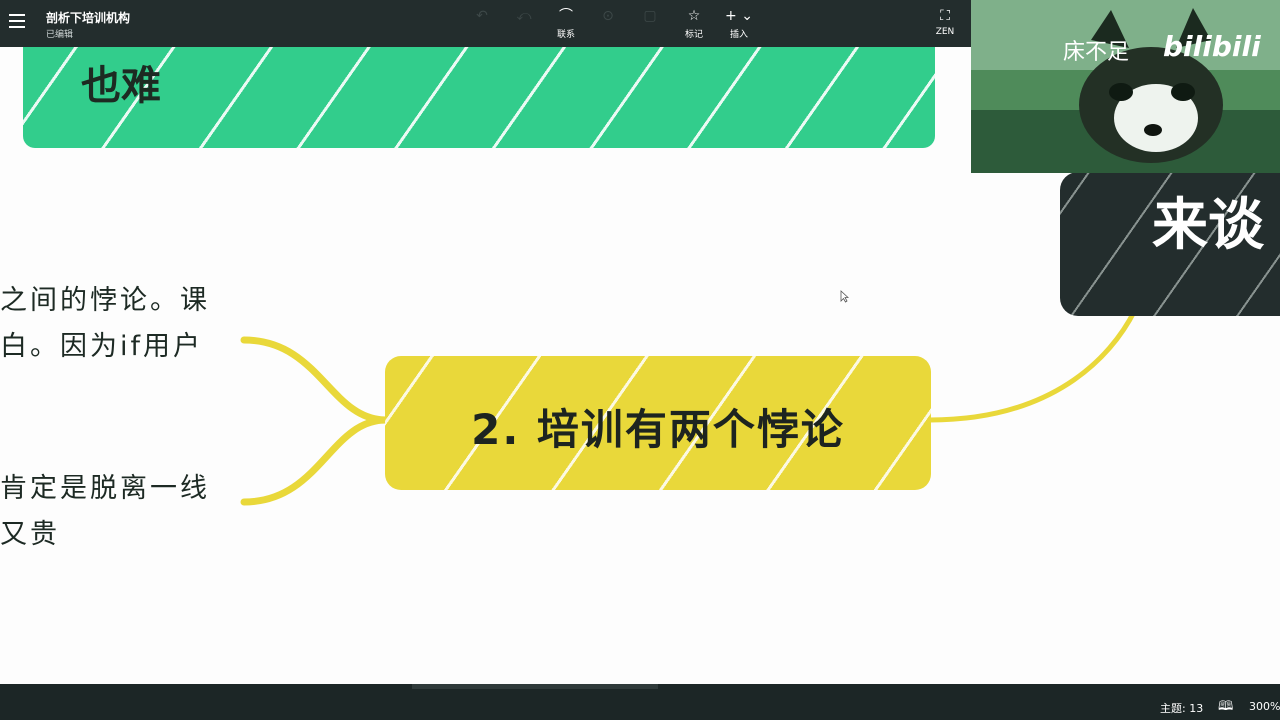  What do you see at coordinates (101, 343) in the screenshot?
I see `left-branch-text-1b: 白。因为if用户` at bounding box center [101, 343].